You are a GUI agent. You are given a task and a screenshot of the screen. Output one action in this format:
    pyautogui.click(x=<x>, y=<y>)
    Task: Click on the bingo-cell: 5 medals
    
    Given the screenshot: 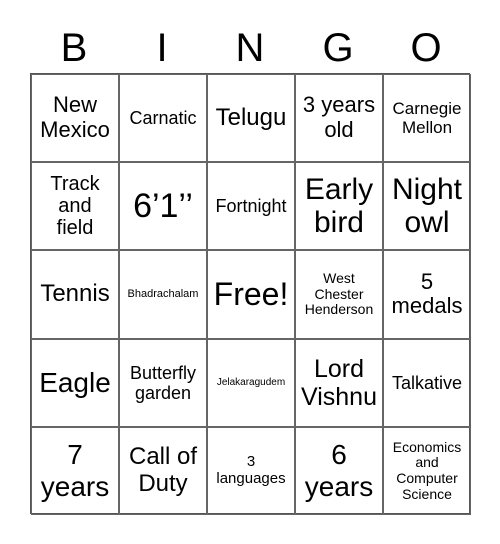 What is the action you would take?
    pyautogui.click(x=427, y=294)
    